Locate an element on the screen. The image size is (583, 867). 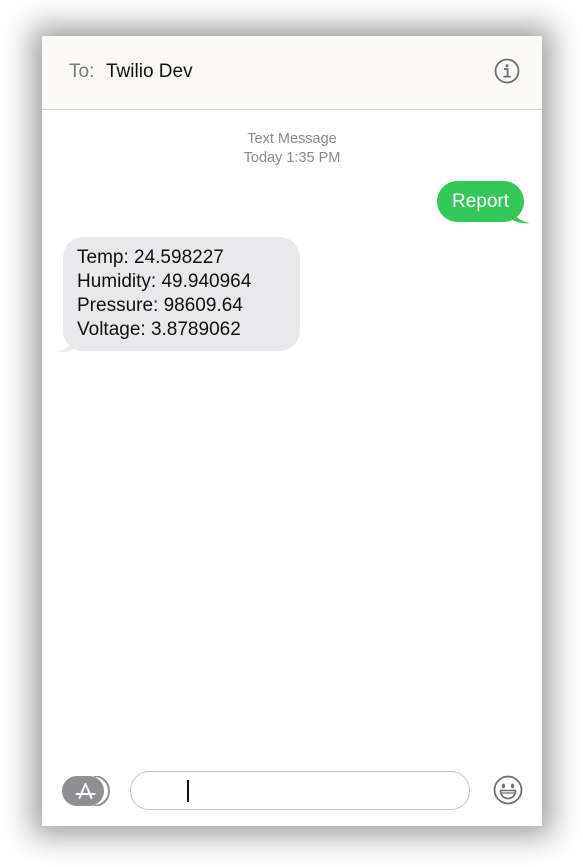
message-line-temp: Temp: 24.598227 is located at coordinates (150, 257).